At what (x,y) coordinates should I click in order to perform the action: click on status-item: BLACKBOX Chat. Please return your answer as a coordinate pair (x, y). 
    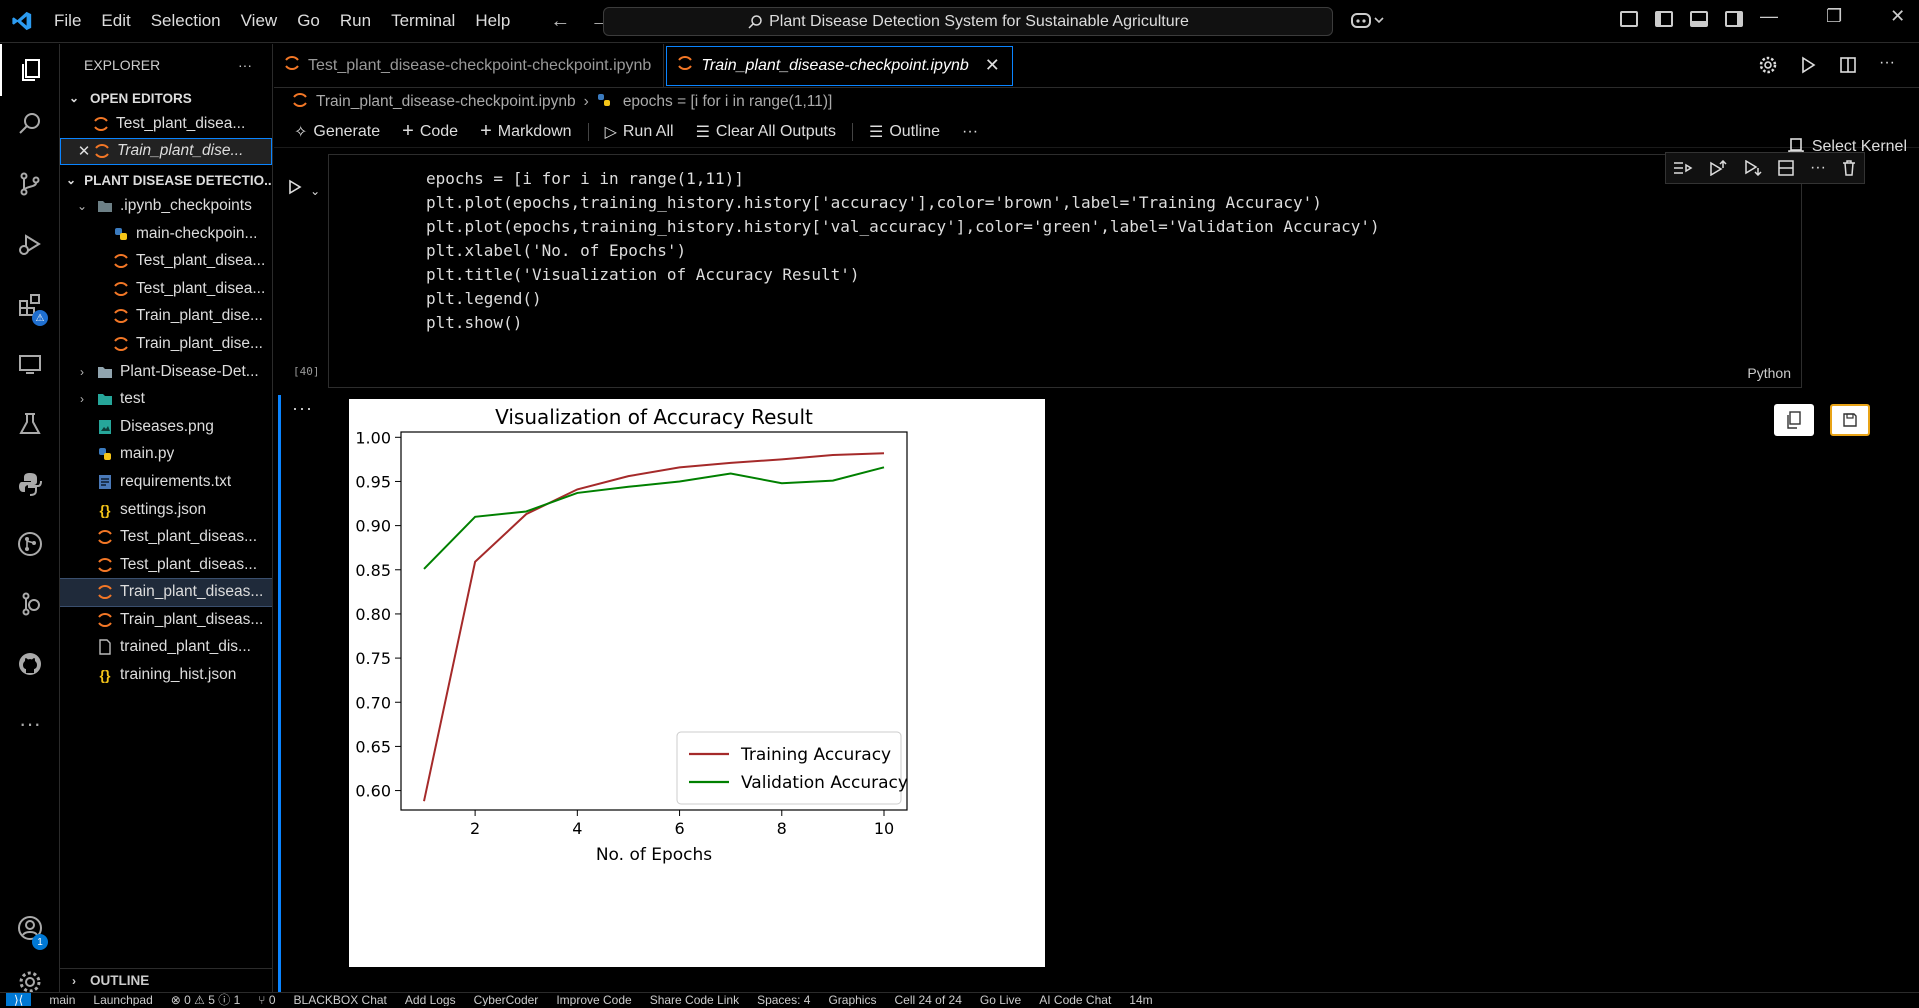
    Looking at the image, I should click on (340, 999).